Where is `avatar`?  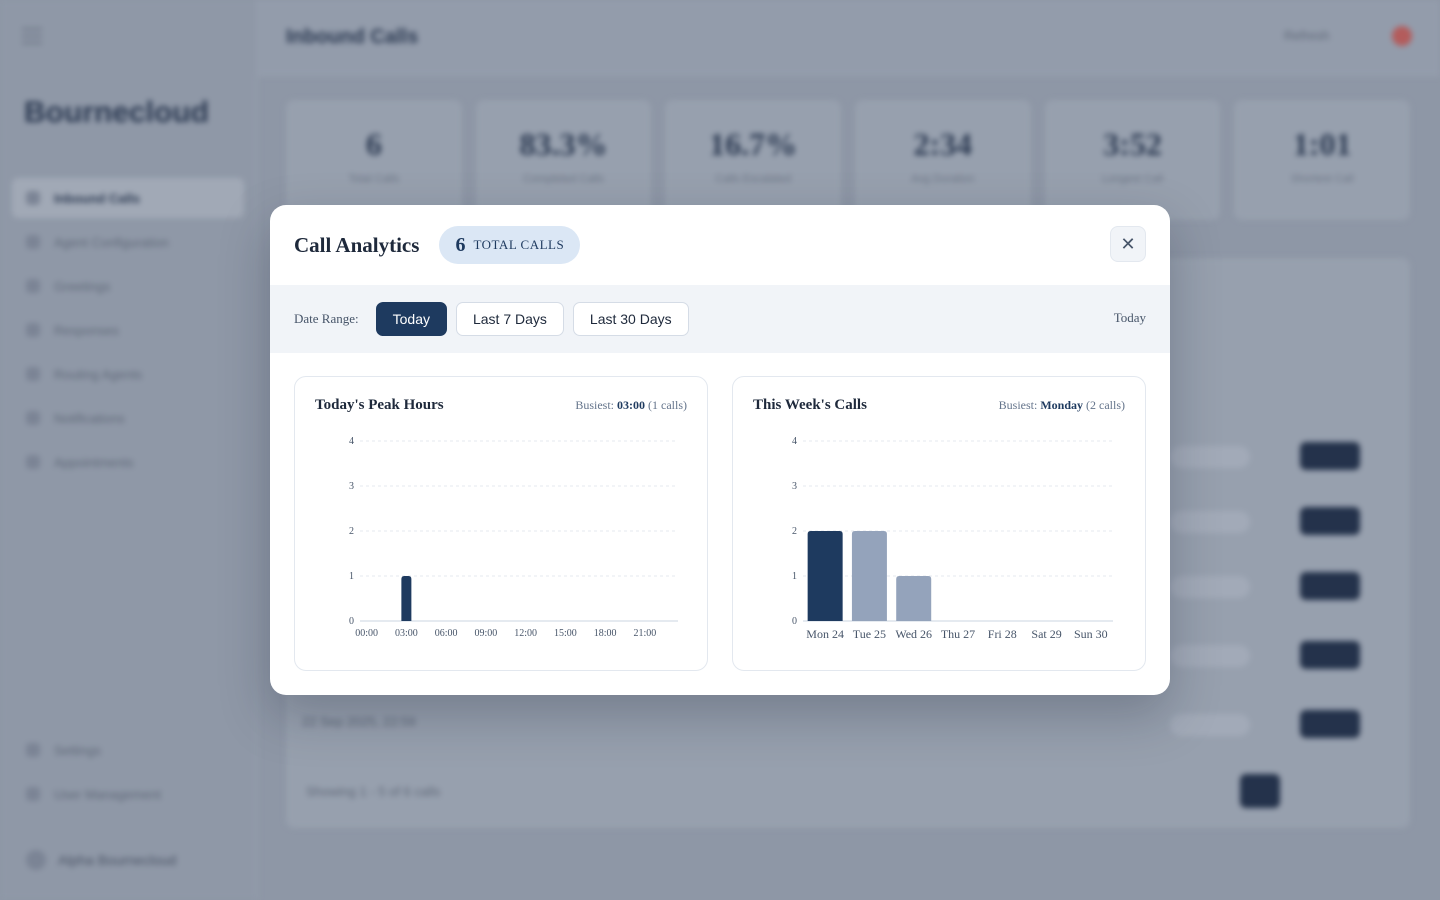
avatar is located at coordinates (36, 860).